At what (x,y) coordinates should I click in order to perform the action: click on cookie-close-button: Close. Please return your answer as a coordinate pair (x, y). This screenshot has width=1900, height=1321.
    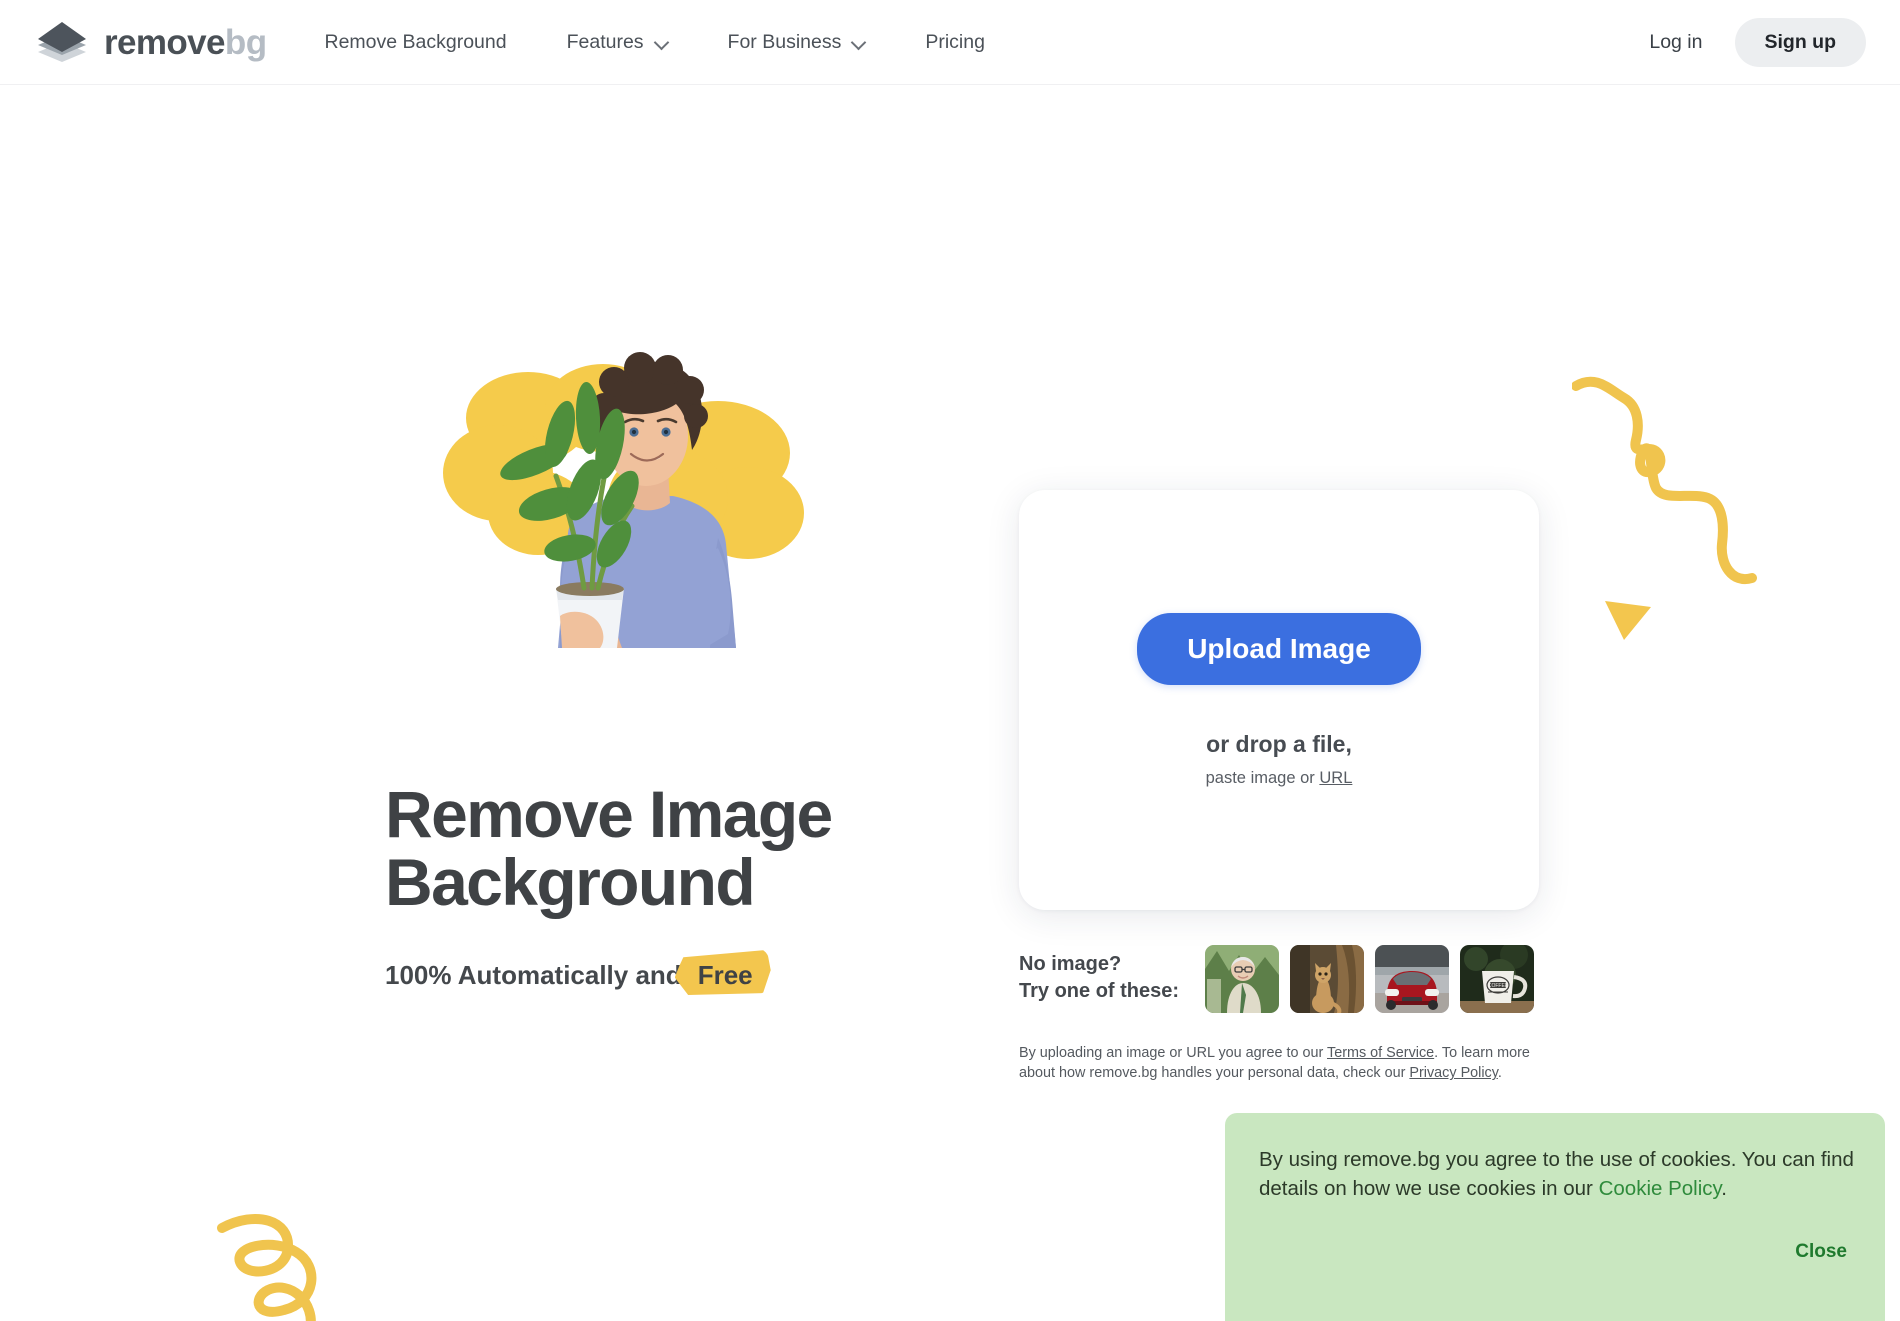
    Looking at the image, I should click on (1821, 1252).